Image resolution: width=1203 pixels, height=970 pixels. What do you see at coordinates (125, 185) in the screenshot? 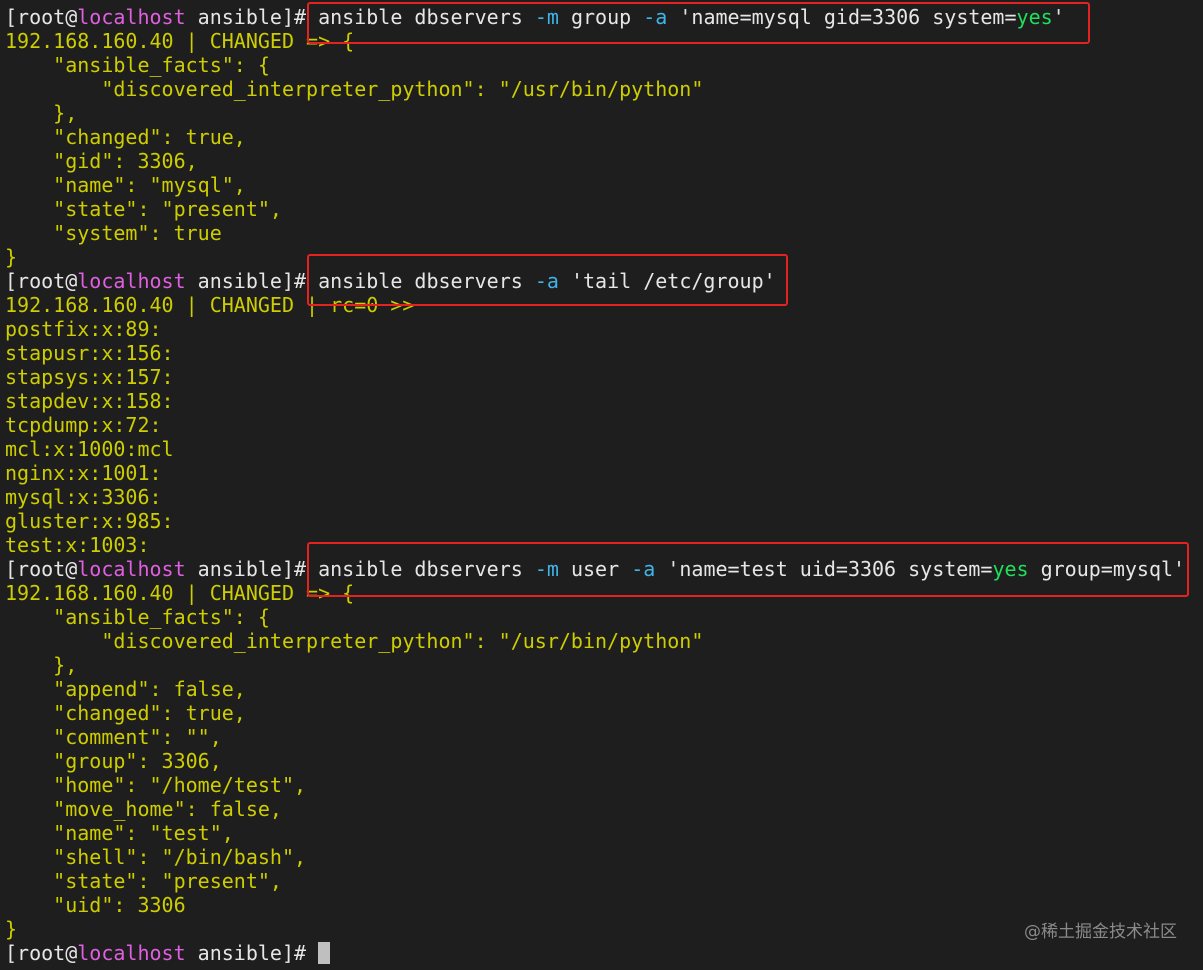
I see `output-line: "name": "mysql",` at bounding box center [125, 185].